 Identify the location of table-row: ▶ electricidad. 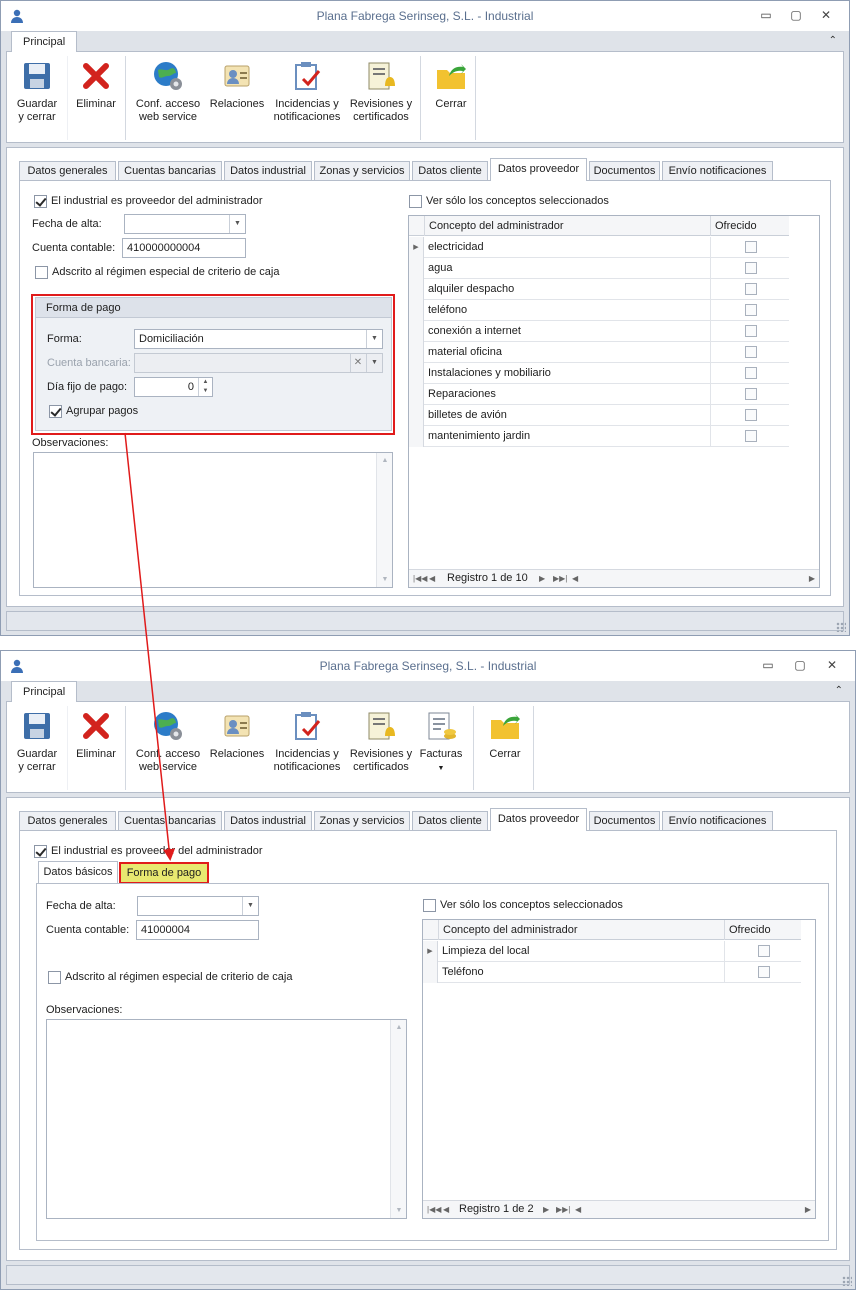
(599, 247).